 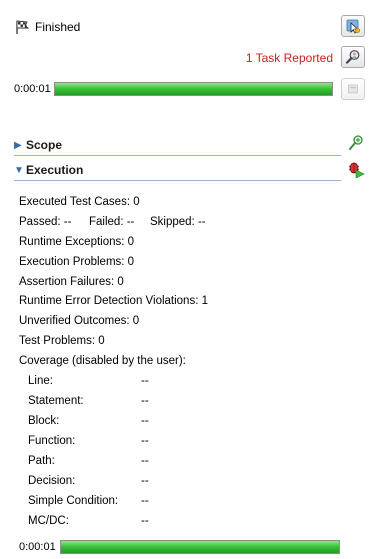 What do you see at coordinates (145, 521) in the screenshot?
I see `coverage-mcdc-value: --` at bounding box center [145, 521].